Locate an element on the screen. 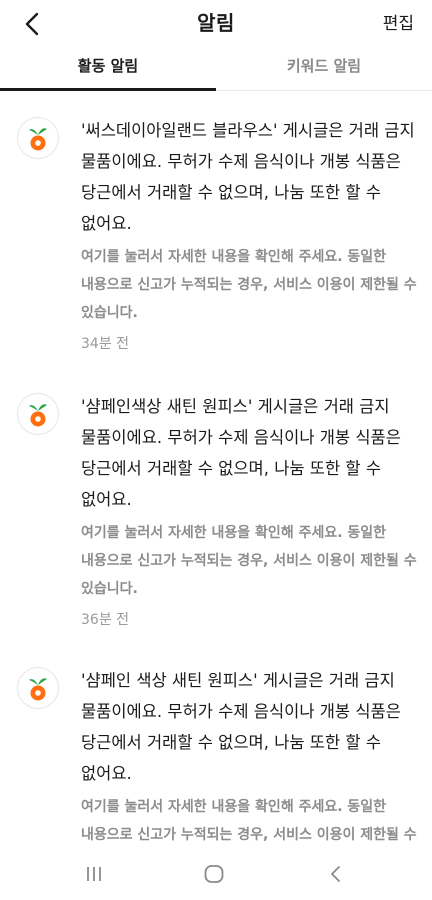 This screenshot has width=432, height=900. home-button is located at coordinates (214, 874).